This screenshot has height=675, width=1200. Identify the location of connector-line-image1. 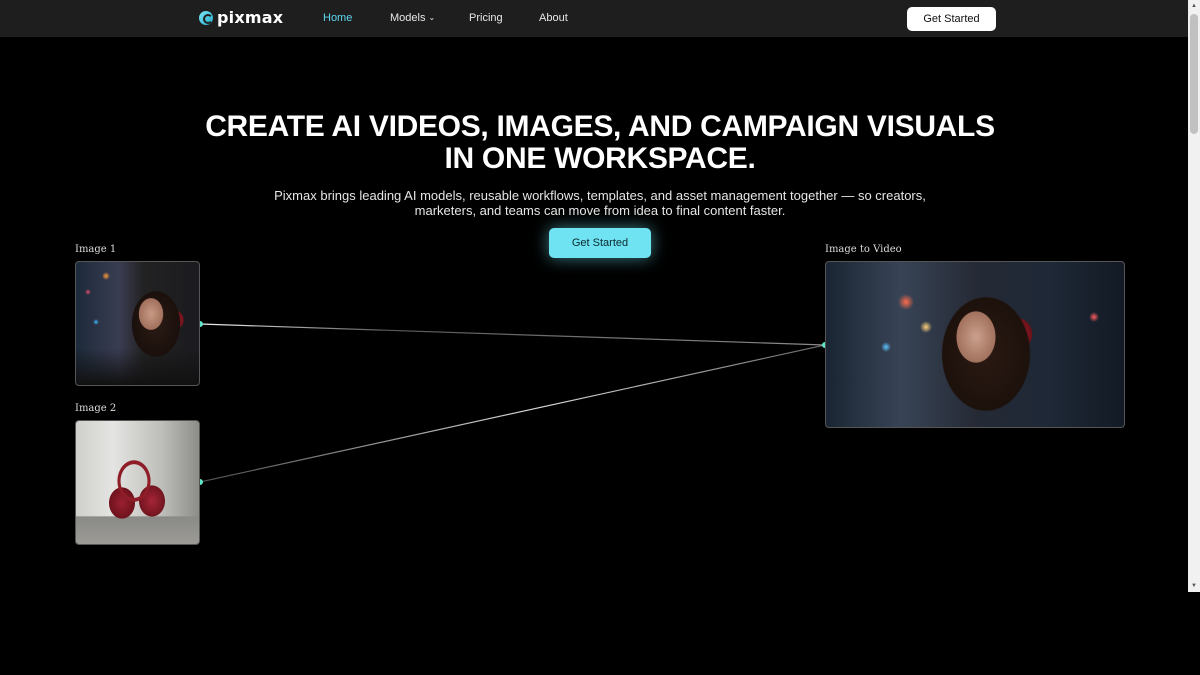
(512, 334).